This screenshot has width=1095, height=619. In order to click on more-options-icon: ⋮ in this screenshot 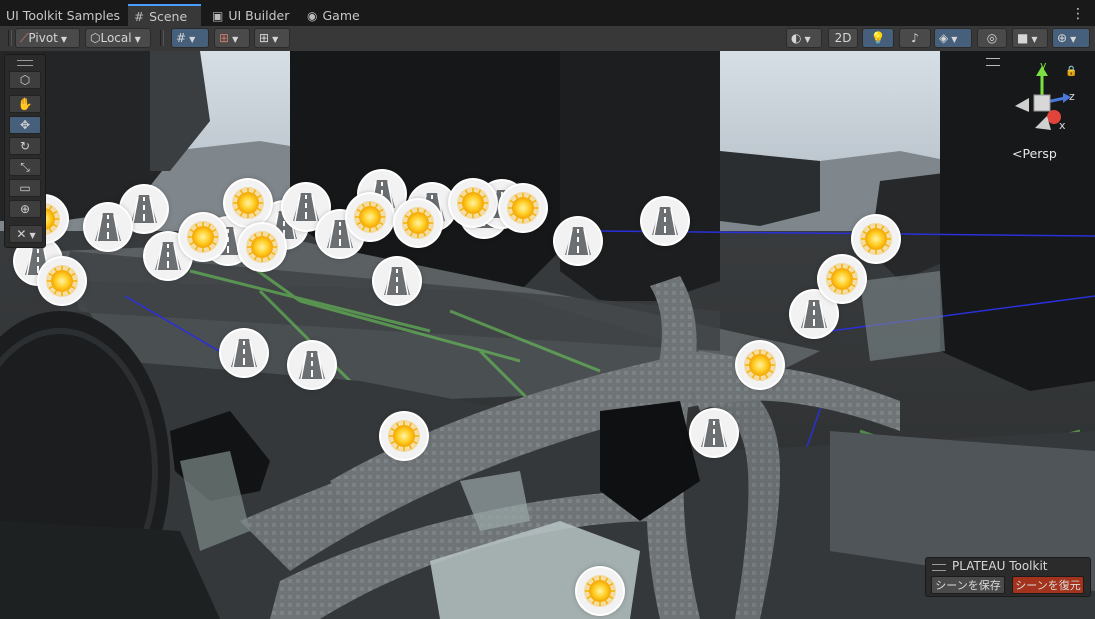, I will do `click(1078, 14)`.